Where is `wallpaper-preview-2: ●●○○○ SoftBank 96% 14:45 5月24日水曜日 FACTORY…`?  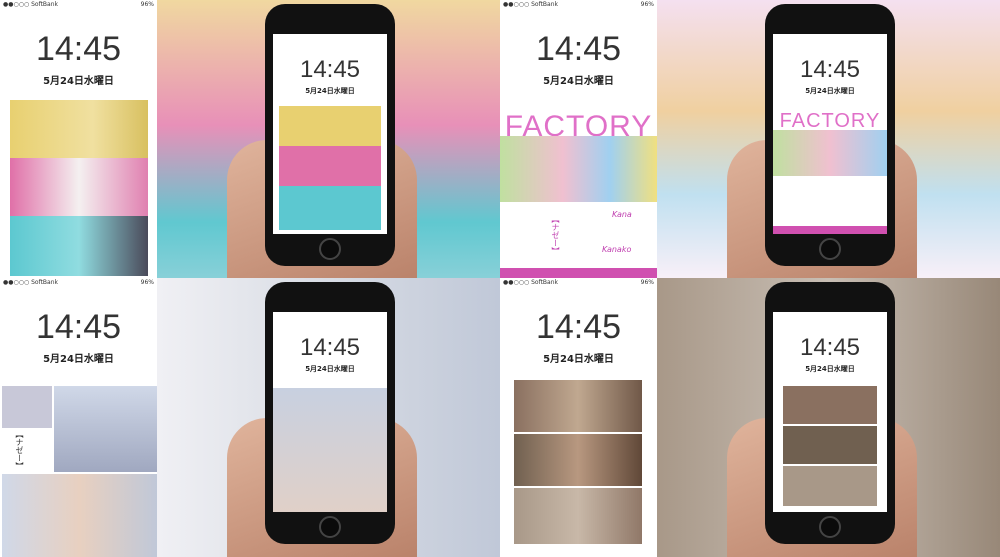 wallpaper-preview-2: ●●○○○ SoftBank 96% 14:45 5月24日水曜日 FACTORY… is located at coordinates (578, 139).